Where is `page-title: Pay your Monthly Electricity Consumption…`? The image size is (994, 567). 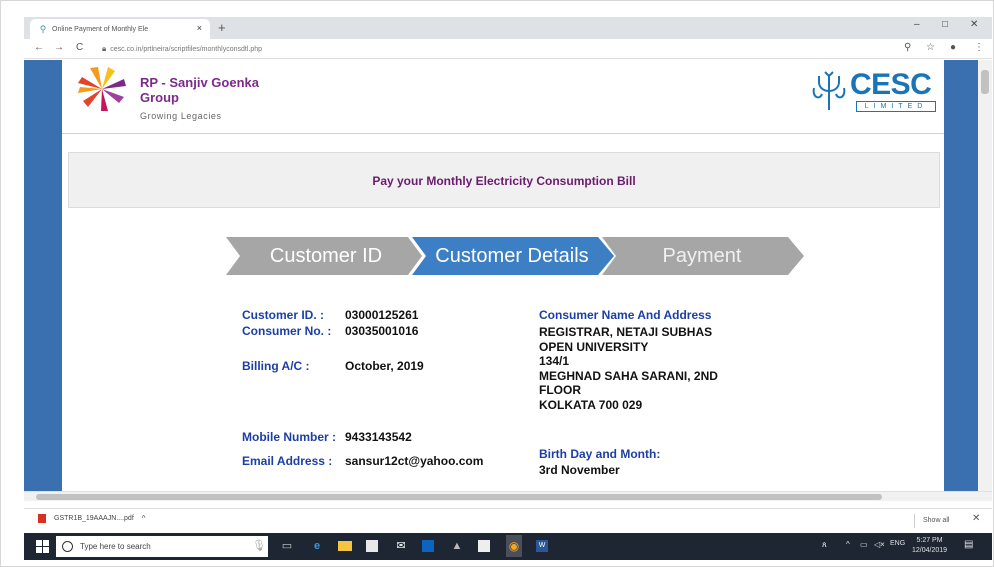
page-title: Pay your Monthly Electricity Consumption… is located at coordinates (504, 181).